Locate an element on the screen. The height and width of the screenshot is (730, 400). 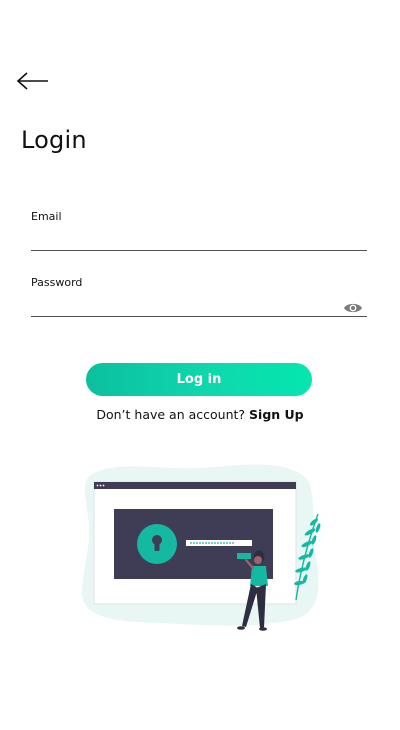
email-field-group: Email is located at coordinates (199, 230).